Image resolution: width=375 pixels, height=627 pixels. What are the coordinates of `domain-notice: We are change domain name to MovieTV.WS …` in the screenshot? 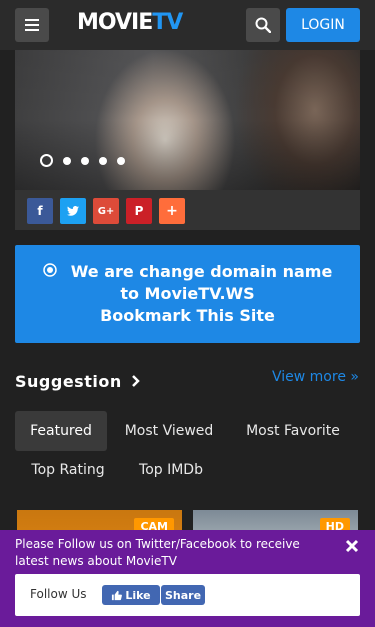 It's located at (187, 294).